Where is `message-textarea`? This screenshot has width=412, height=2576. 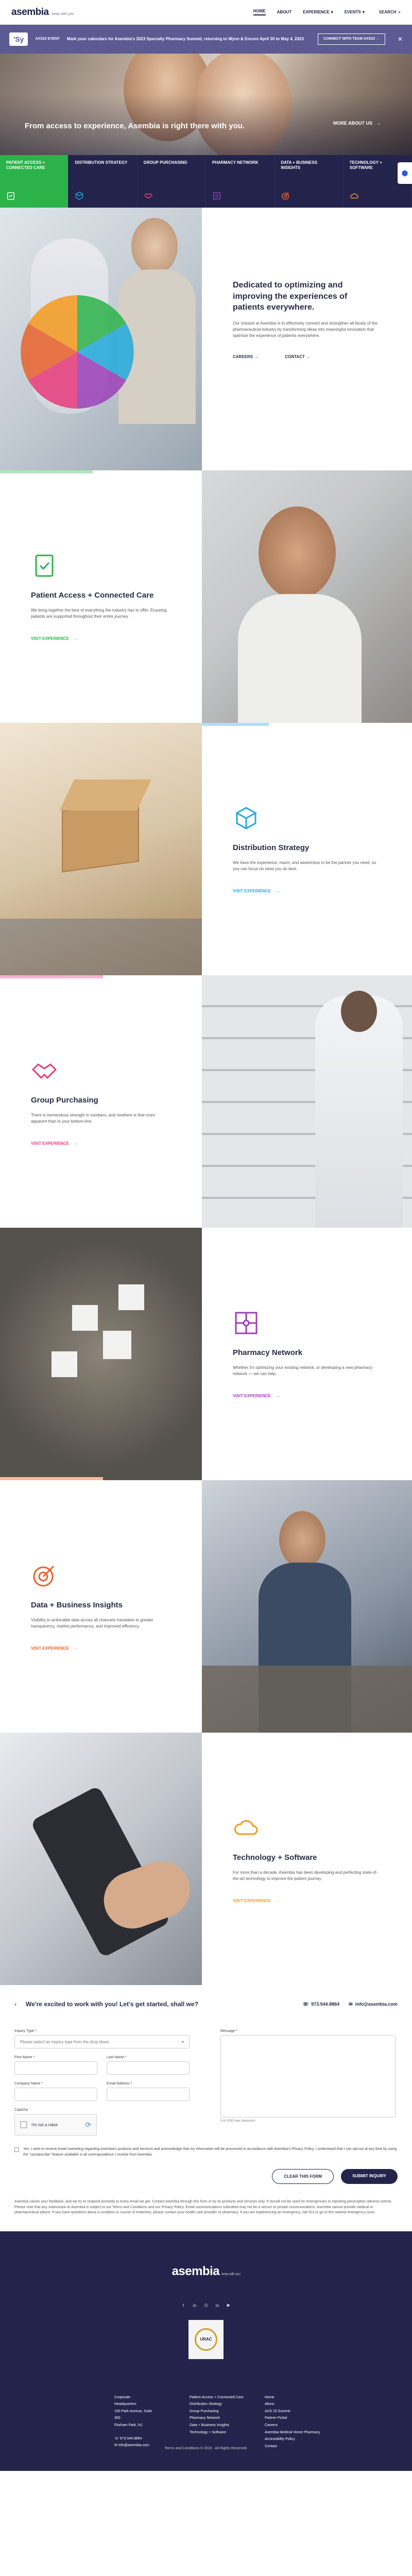
message-textarea is located at coordinates (308, 2076).